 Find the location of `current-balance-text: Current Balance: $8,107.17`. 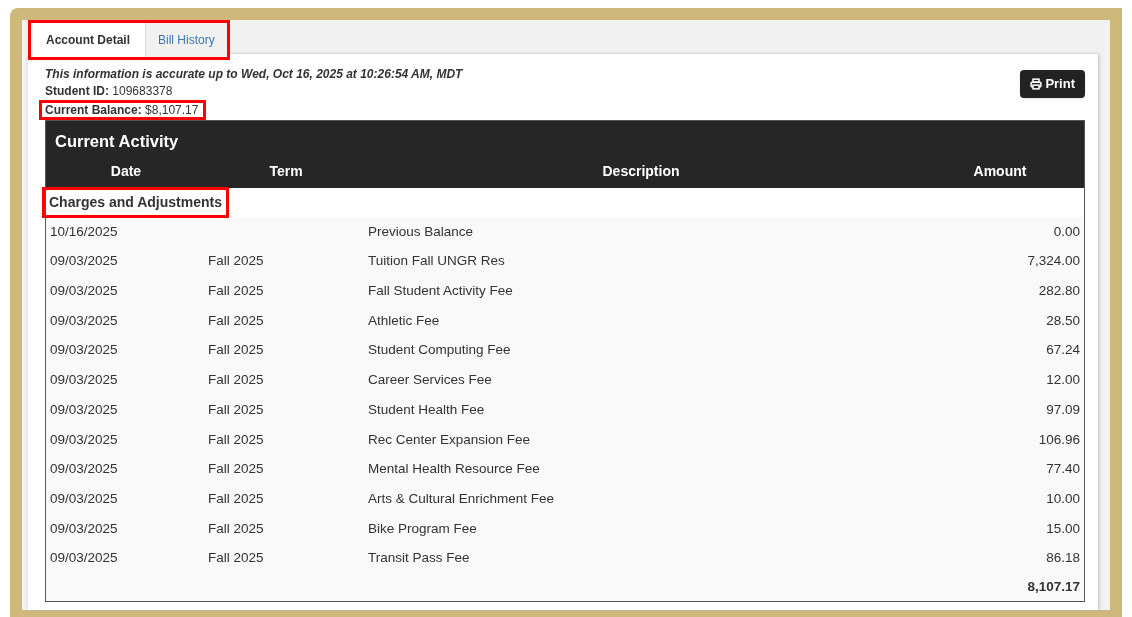

current-balance-text: Current Balance: $8,107.17 is located at coordinates (122, 110).